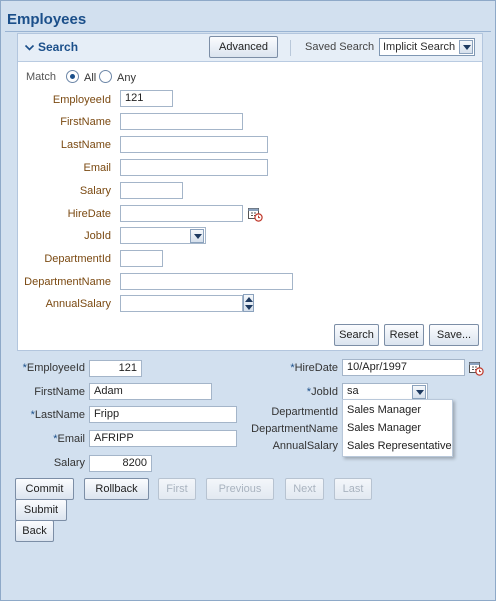 Image resolution: width=496 pixels, height=601 pixels. I want to click on detail-first-name-input: Adam, so click(150, 391).